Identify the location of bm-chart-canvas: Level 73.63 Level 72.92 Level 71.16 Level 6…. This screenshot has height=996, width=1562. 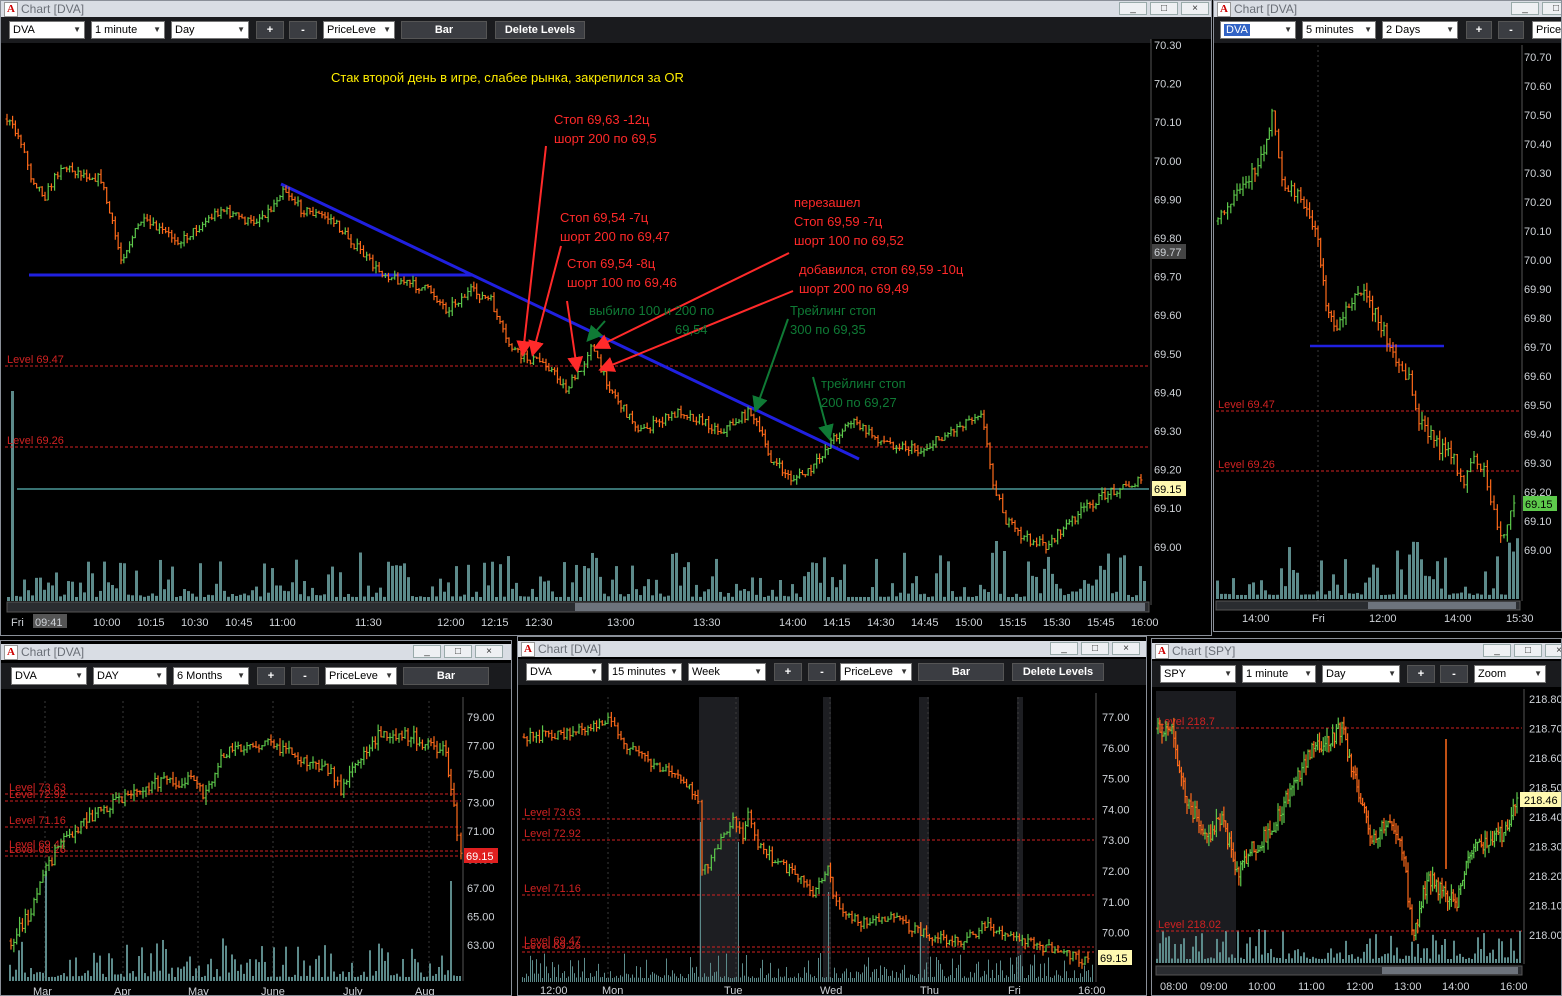
(832, 816).